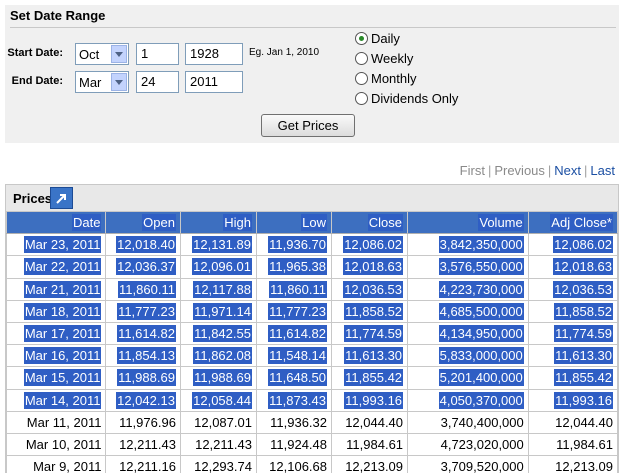  Describe the element at coordinates (308, 125) in the screenshot. I see `get-prices-button: Get Prices` at that location.